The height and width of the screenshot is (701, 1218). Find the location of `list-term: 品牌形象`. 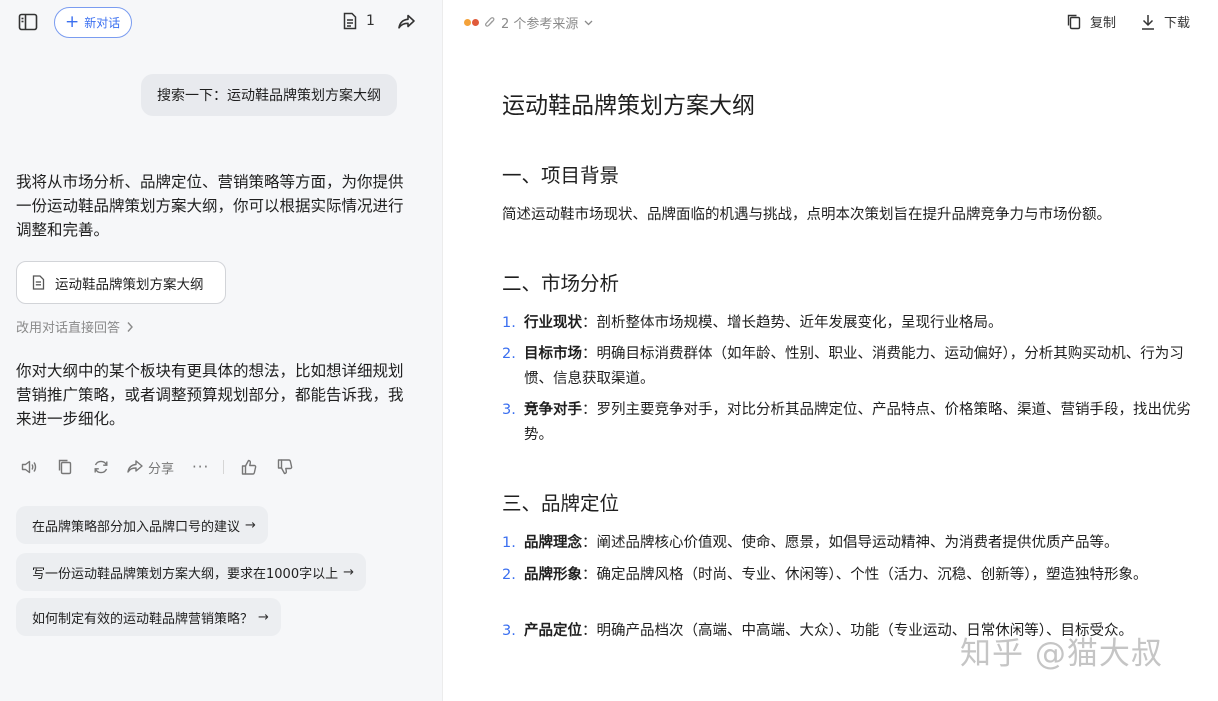

list-term: 品牌形象 is located at coordinates (553, 575).